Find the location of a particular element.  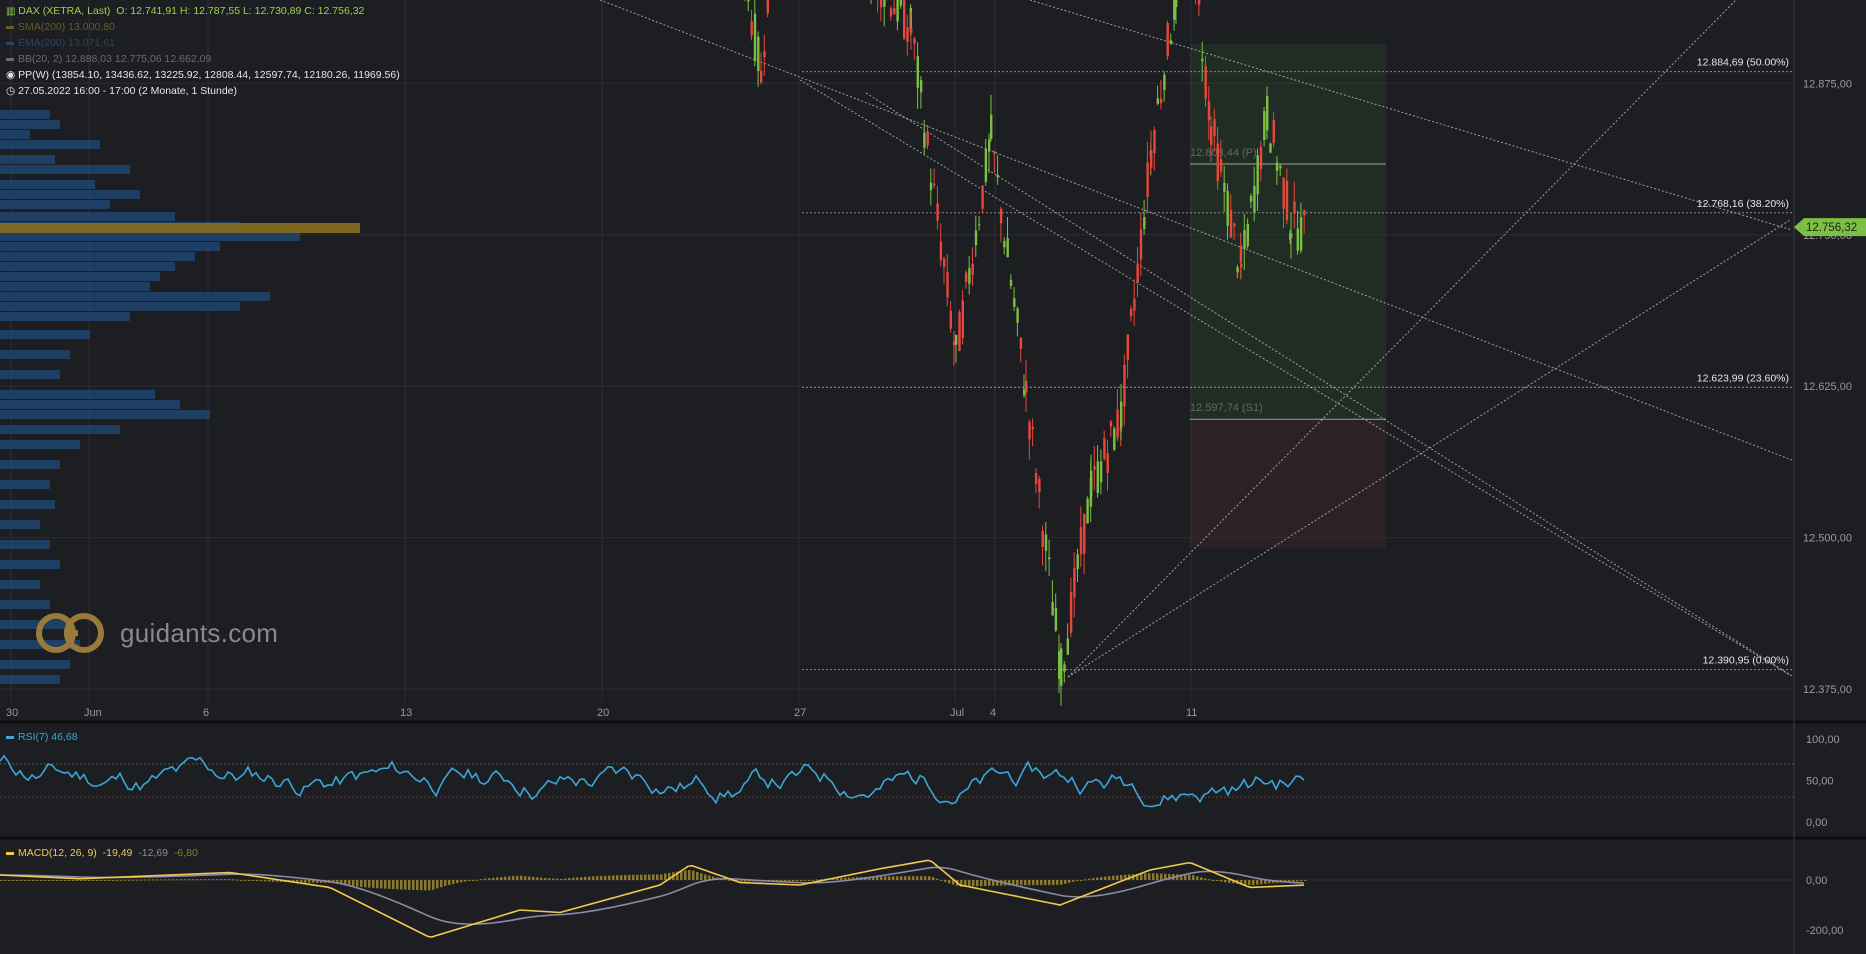

rsi-tick-label: 50,00 is located at coordinates (1820, 782).